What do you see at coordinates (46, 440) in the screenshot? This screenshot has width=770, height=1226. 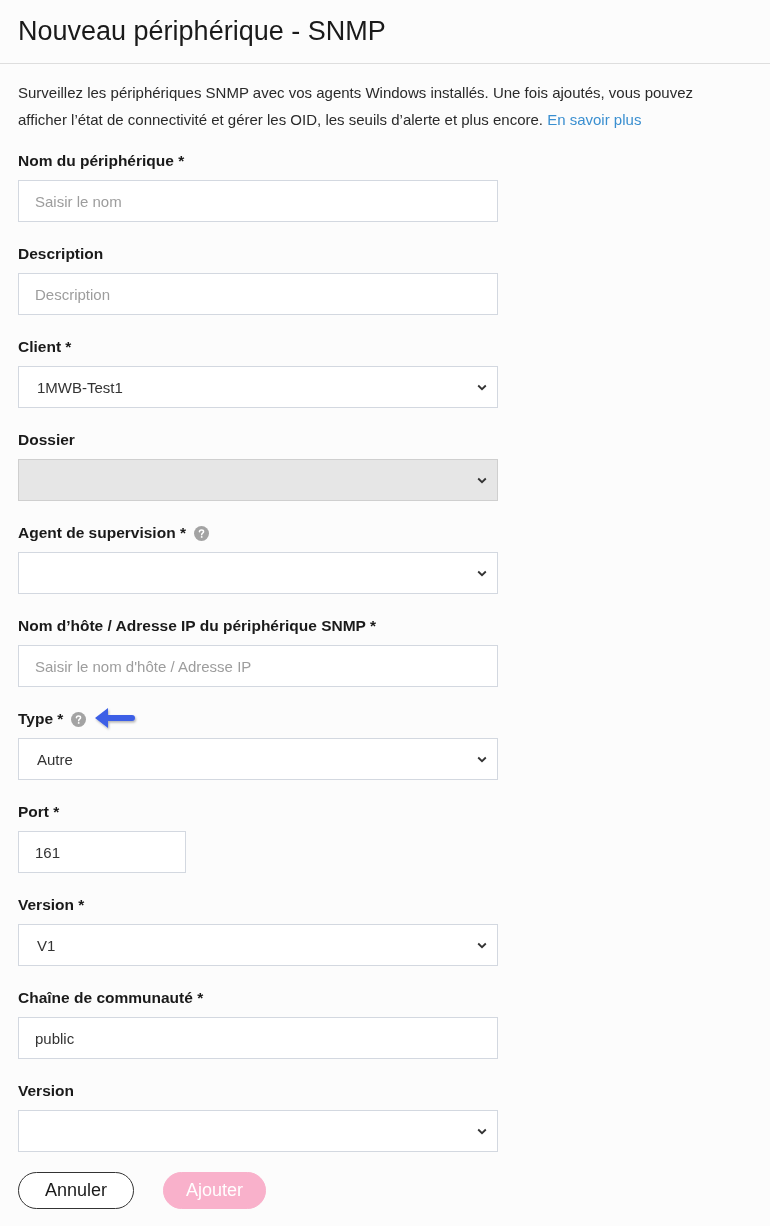 I see `field-label: Dossier` at bounding box center [46, 440].